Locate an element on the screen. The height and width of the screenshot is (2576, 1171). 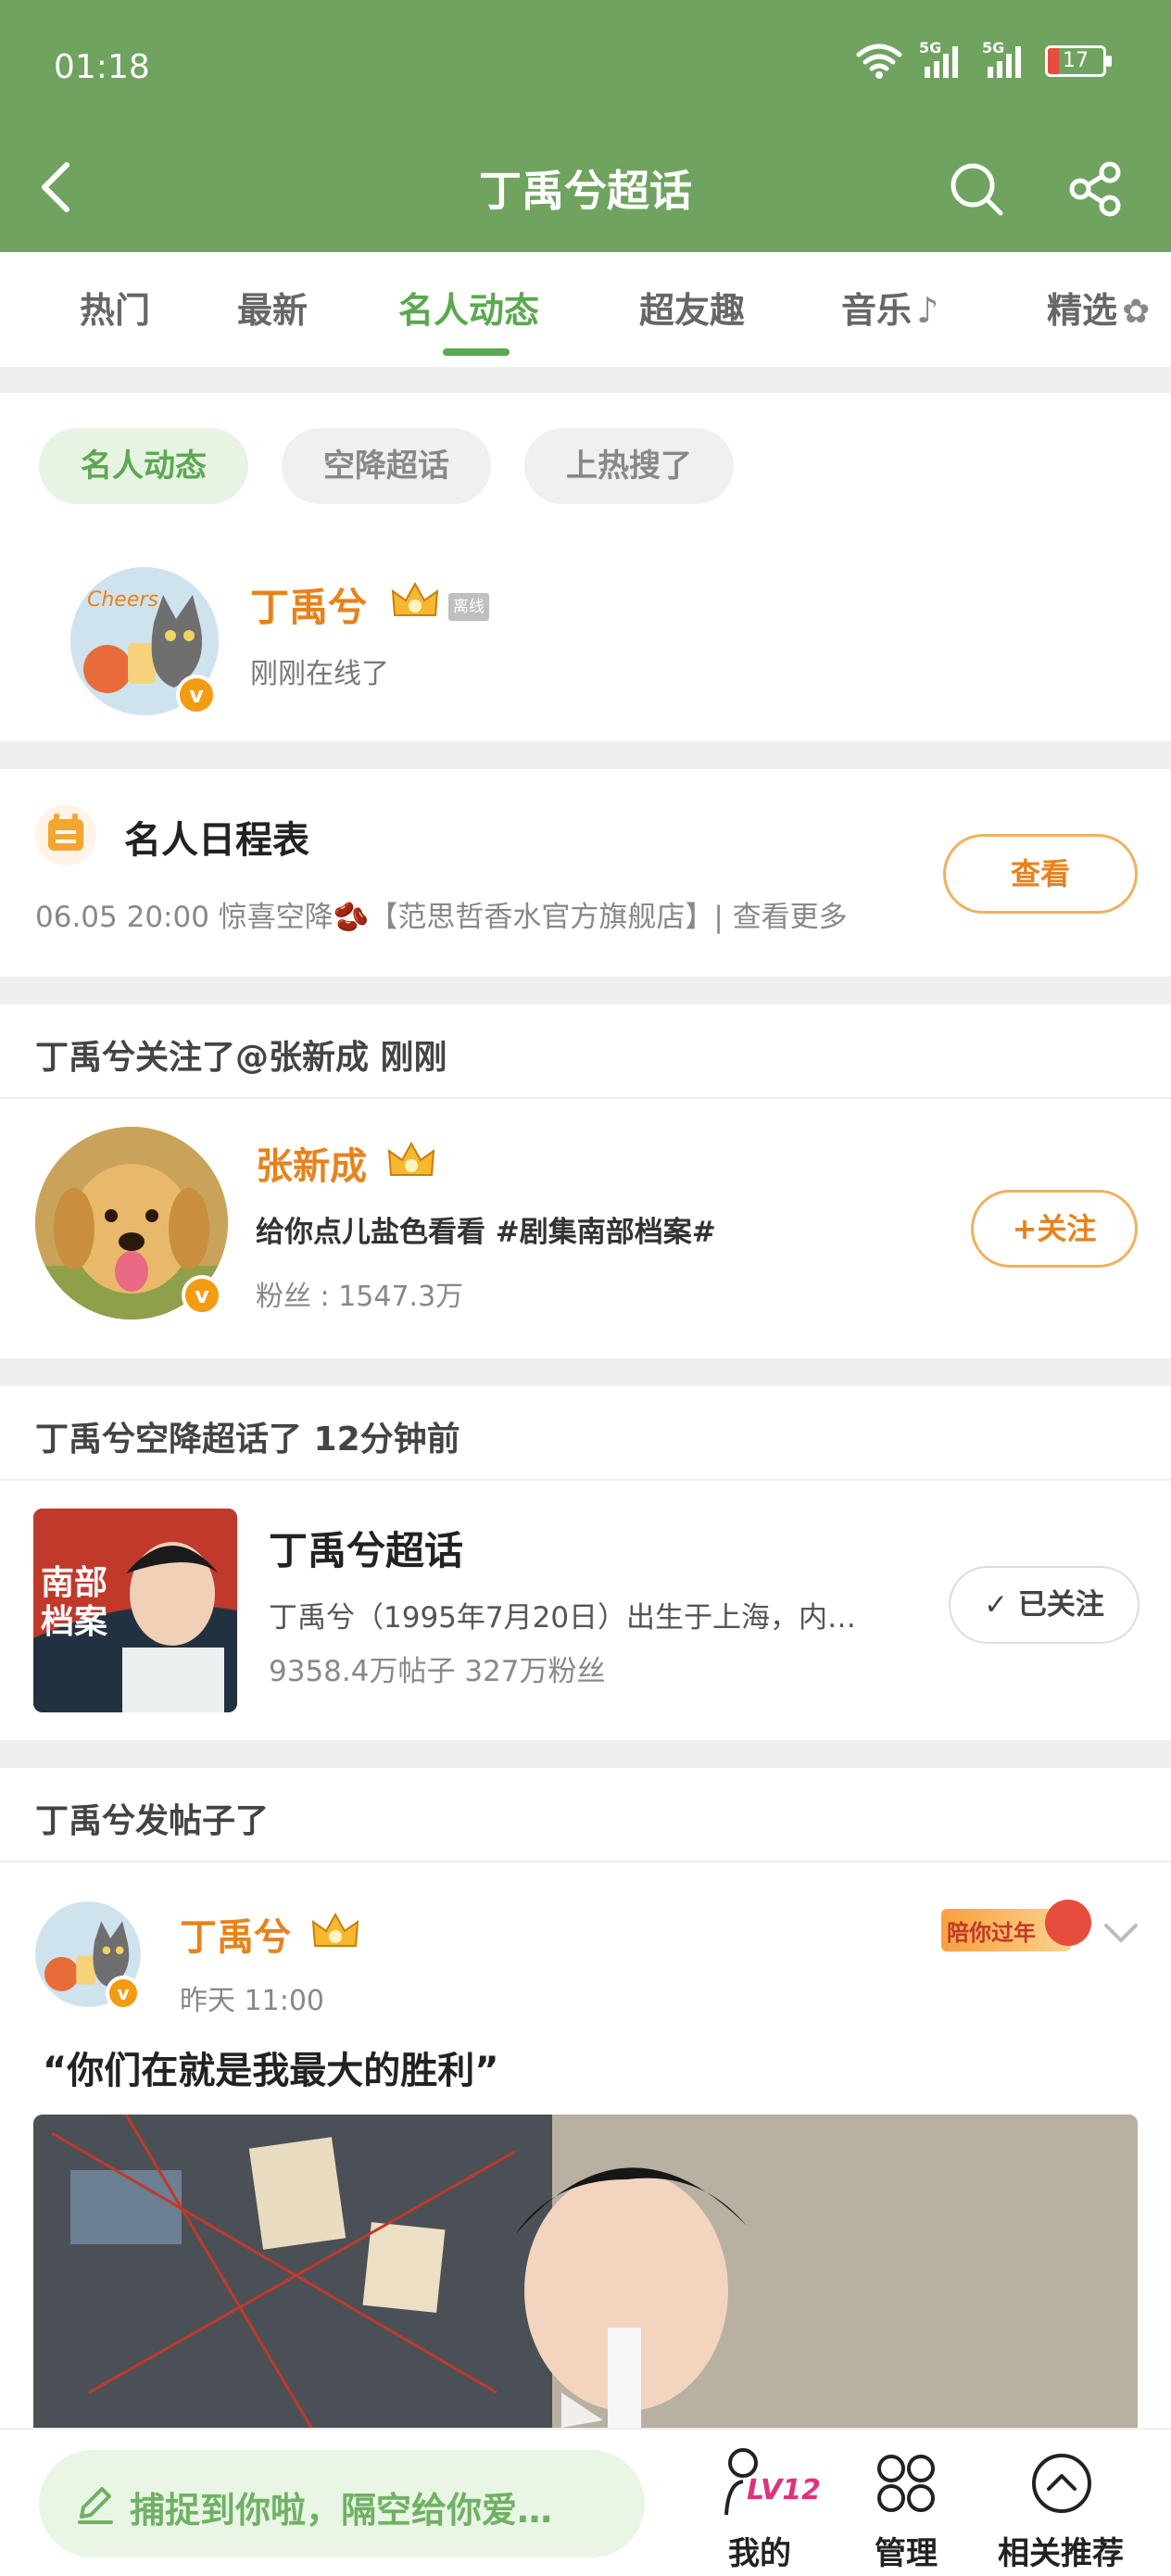
tab-featured: 精选 ✿ is located at coordinates (1098, 308).